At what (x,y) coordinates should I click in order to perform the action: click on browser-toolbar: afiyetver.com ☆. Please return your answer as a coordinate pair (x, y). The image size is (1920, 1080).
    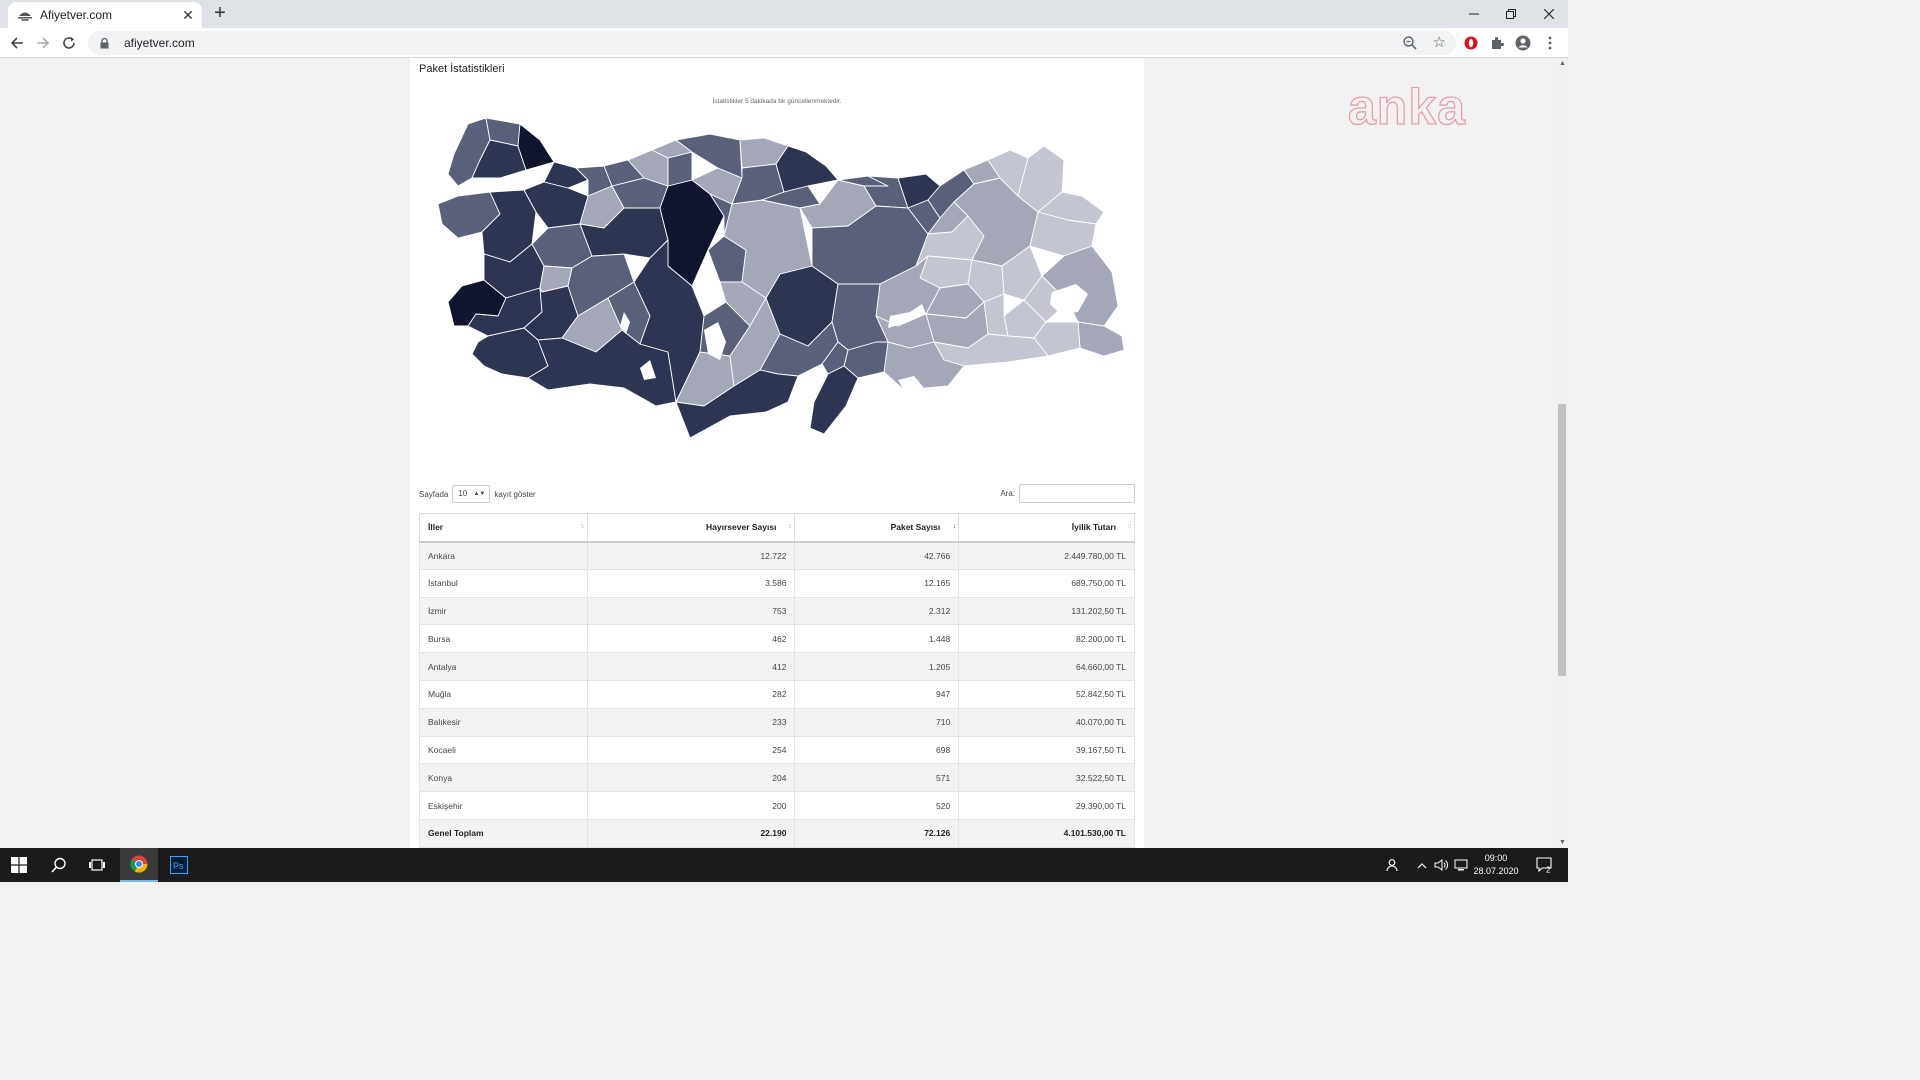
    Looking at the image, I should click on (784, 43).